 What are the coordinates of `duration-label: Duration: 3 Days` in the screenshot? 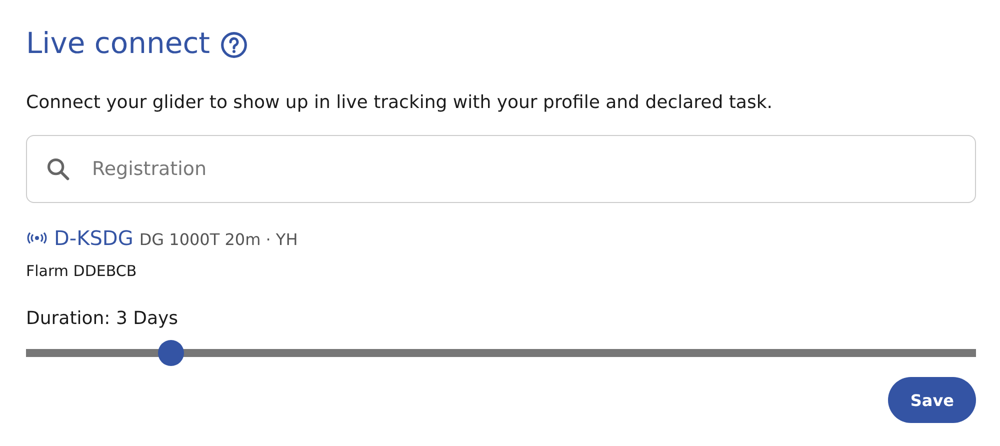 It's located at (103, 318).